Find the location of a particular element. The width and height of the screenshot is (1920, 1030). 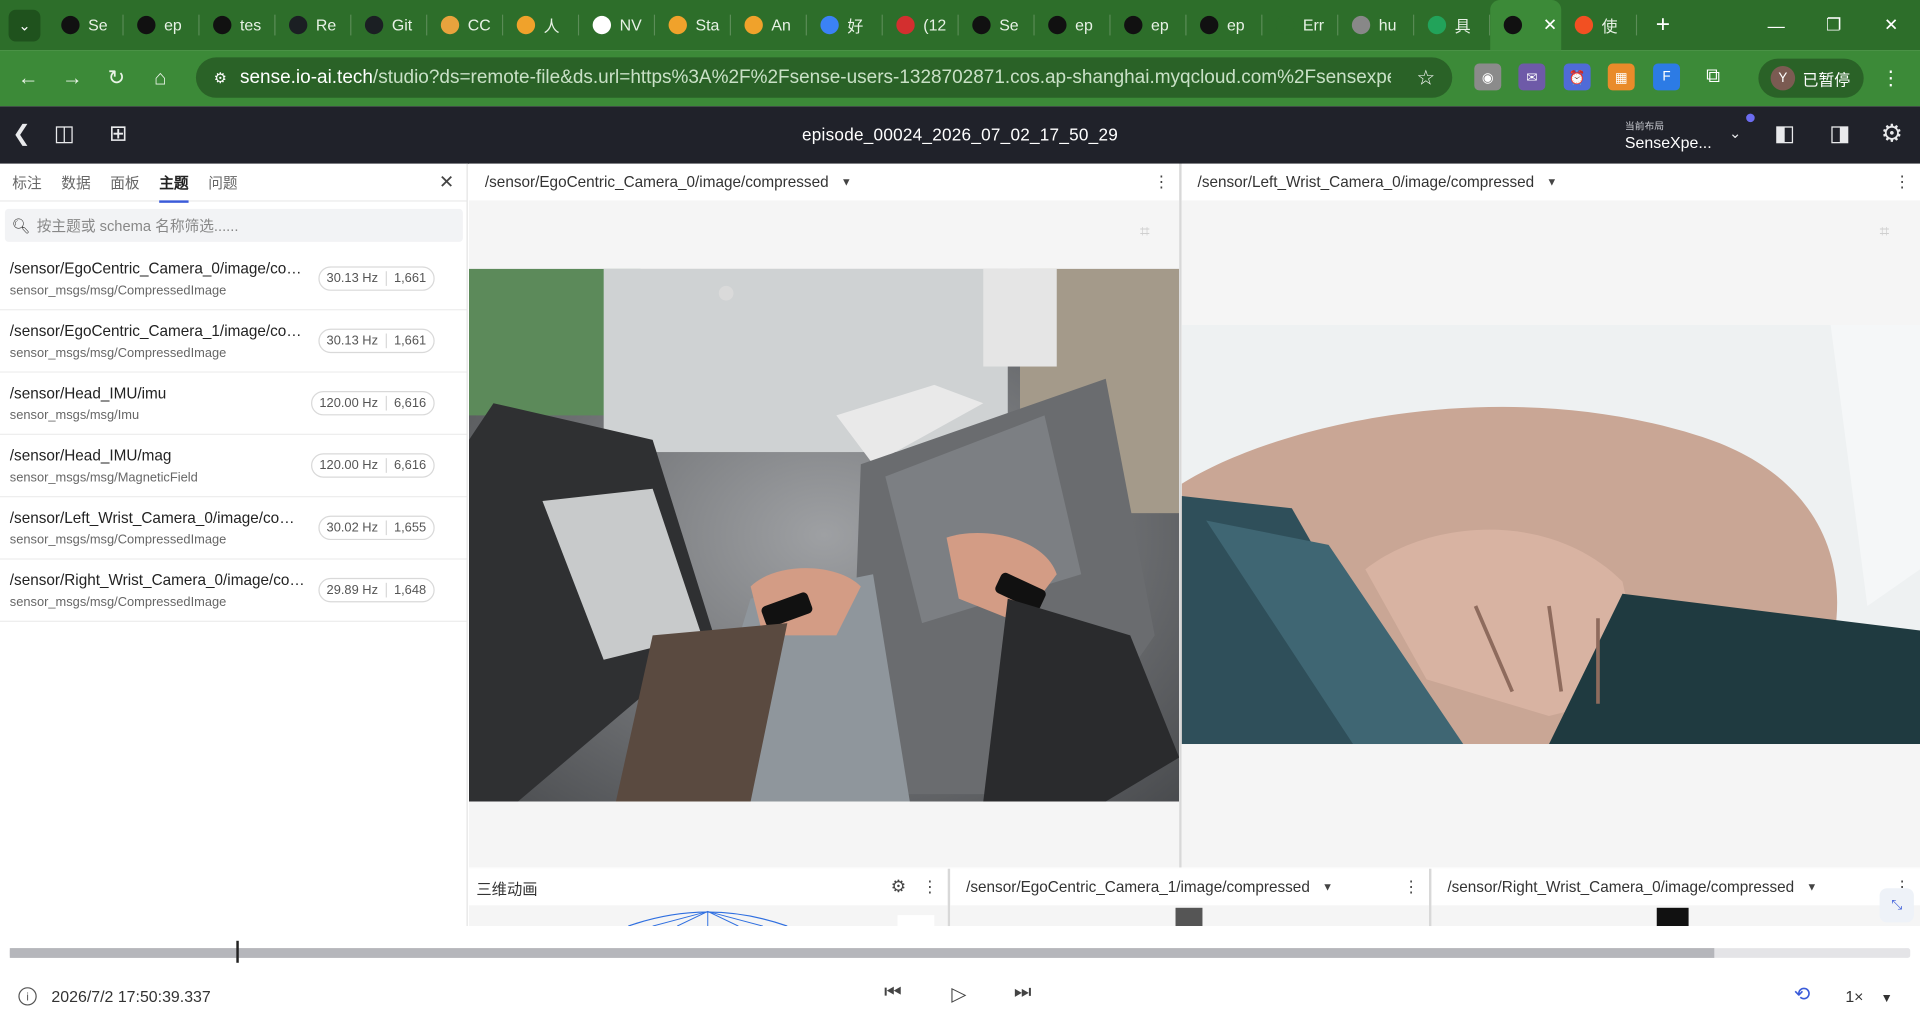

browser-tab: An is located at coordinates (769, 25).